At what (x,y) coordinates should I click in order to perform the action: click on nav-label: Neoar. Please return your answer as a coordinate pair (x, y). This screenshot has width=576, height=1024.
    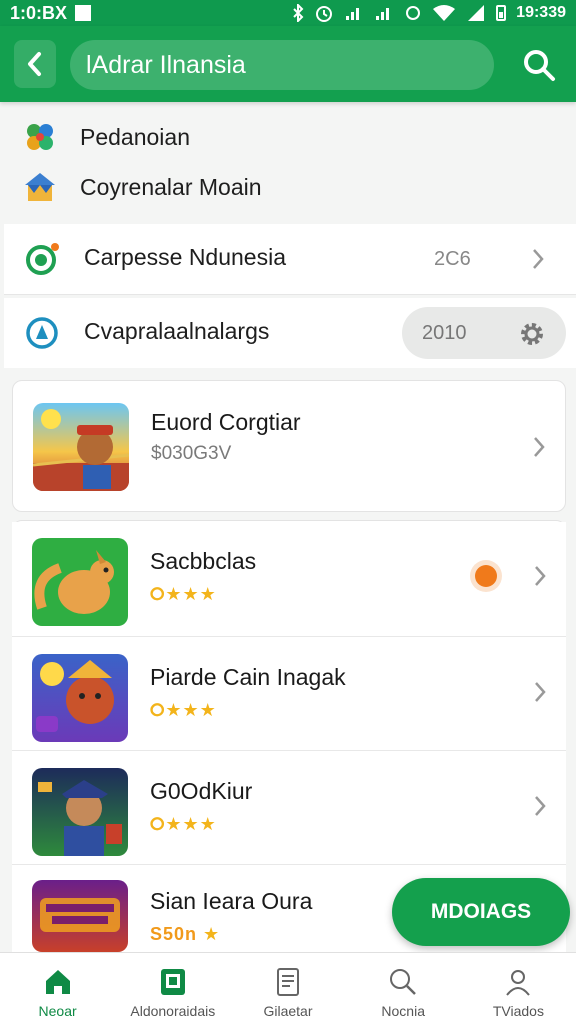
    Looking at the image, I should click on (57, 1011).